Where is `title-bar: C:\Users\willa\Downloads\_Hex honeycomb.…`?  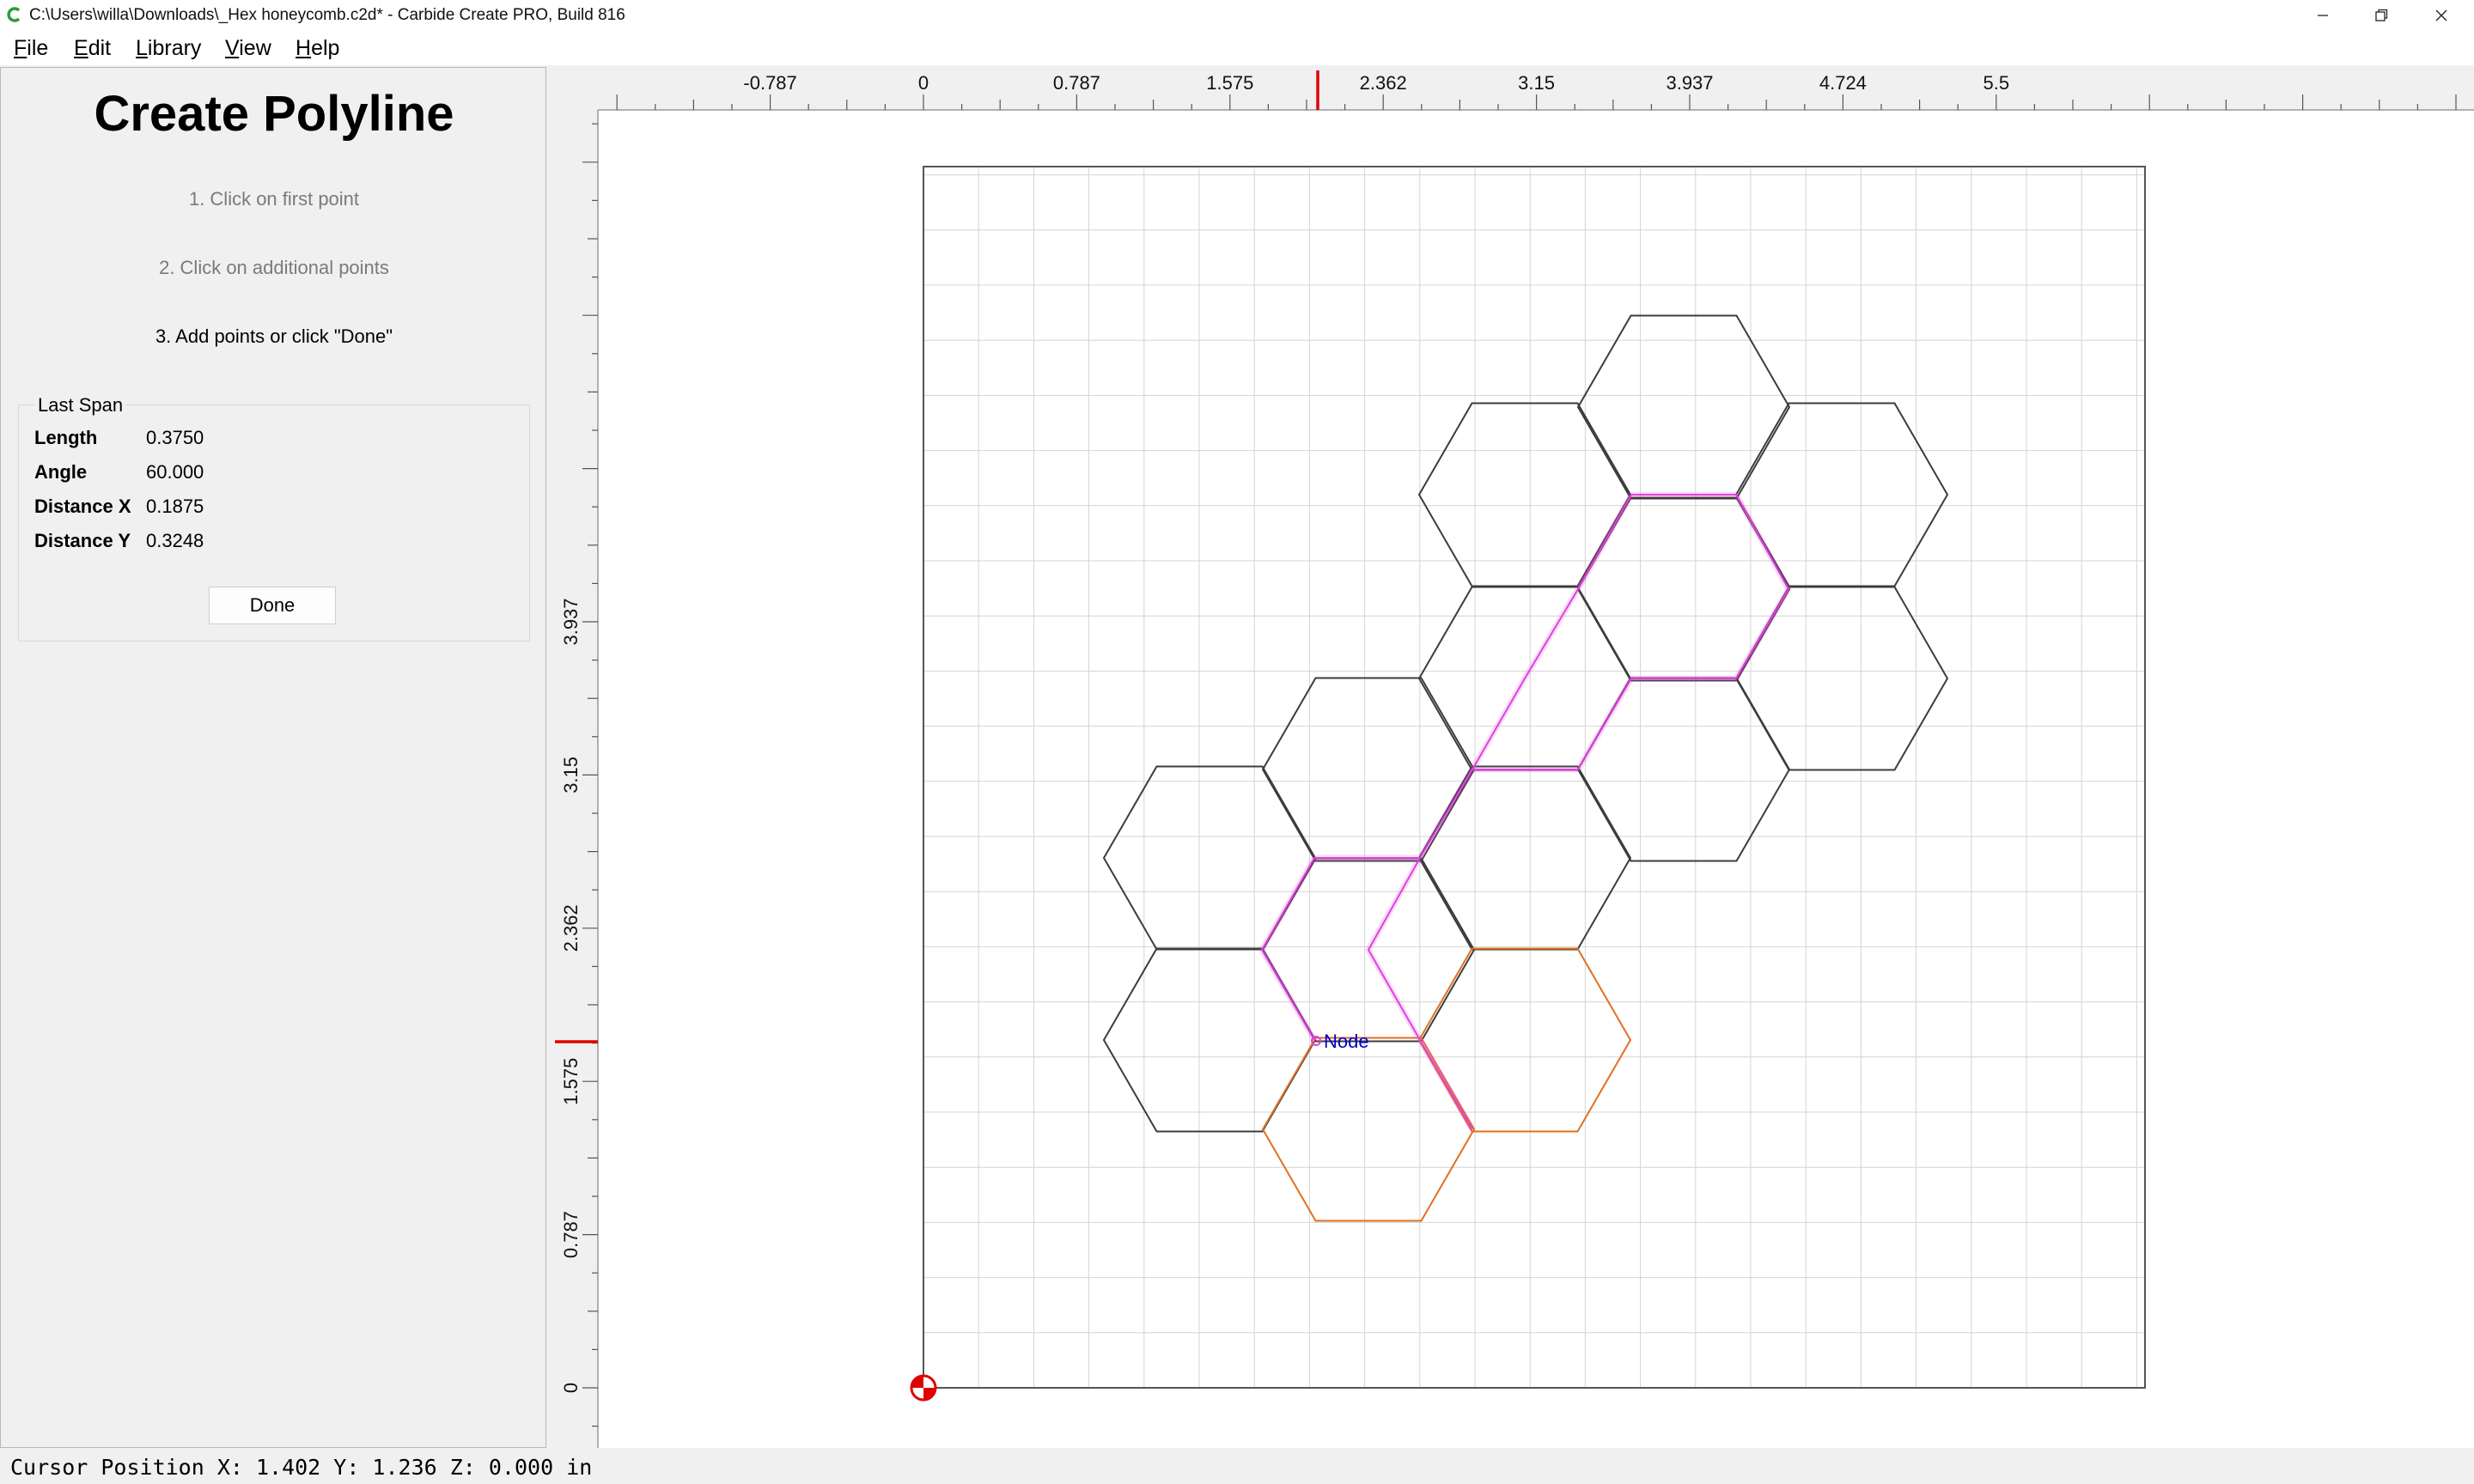 title-bar: C:\Users\willa\Downloads\_Hex honeycomb.… is located at coordinates (1237, 16).